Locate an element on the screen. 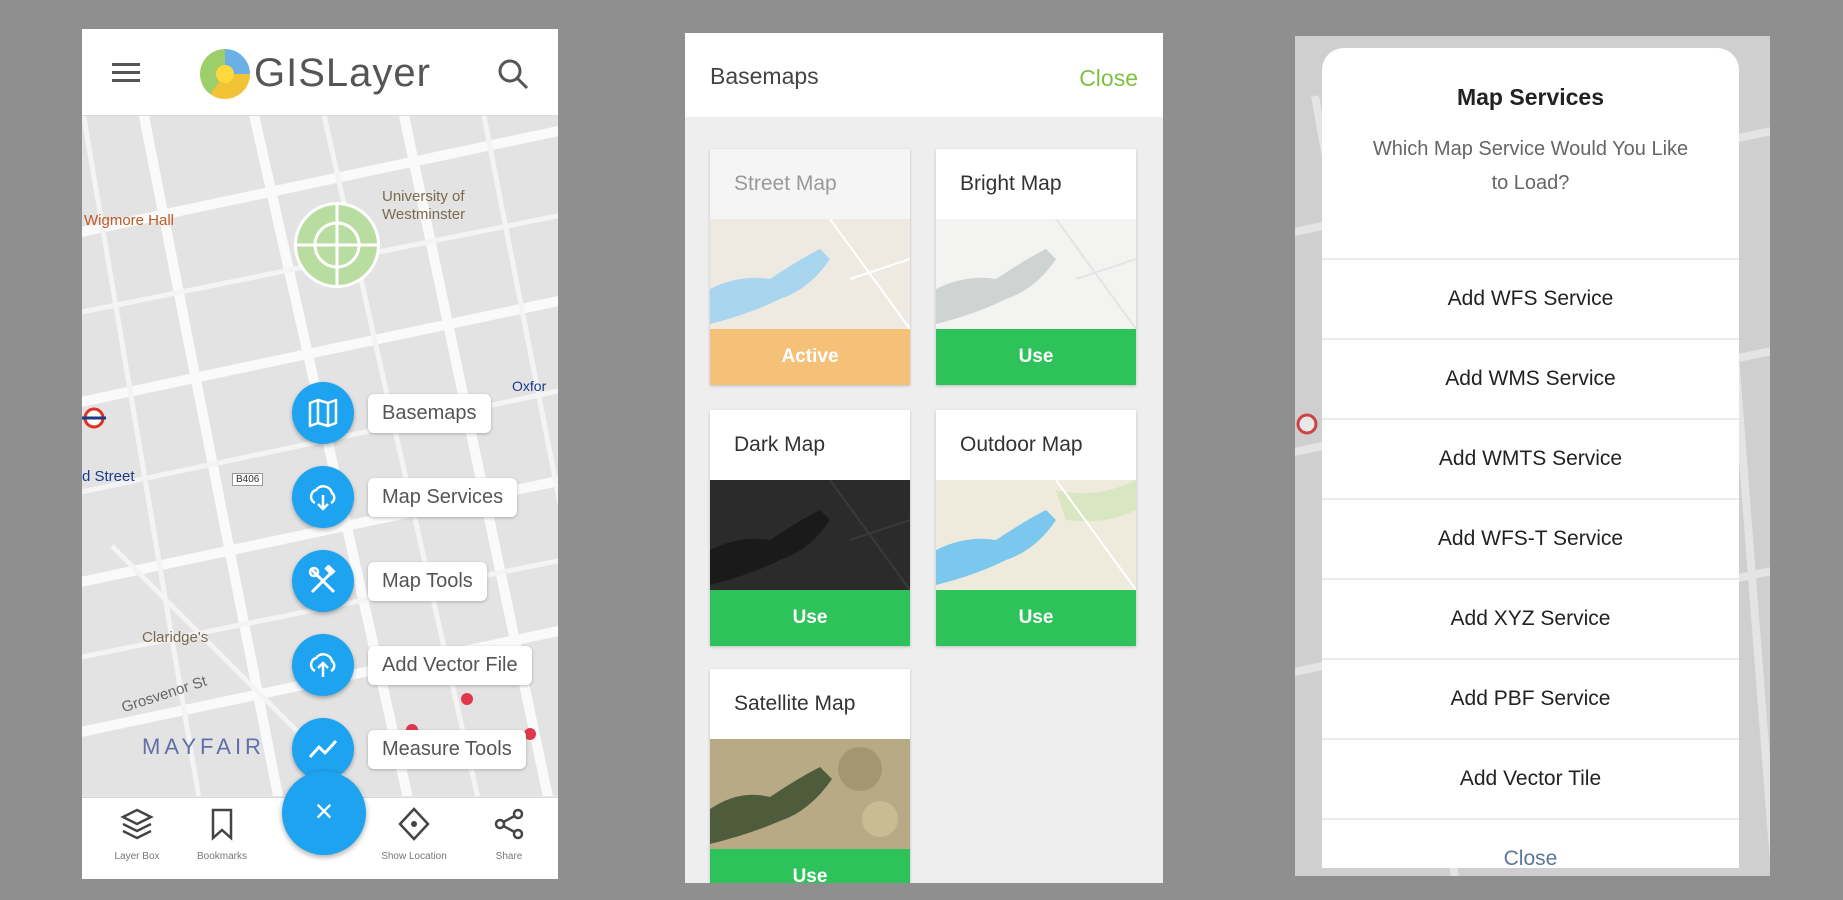 The width and height of the screenshot is (1843, 900). basemap-card-outdoor: Outdoor Map Use is located at coordinates (1036, 528).